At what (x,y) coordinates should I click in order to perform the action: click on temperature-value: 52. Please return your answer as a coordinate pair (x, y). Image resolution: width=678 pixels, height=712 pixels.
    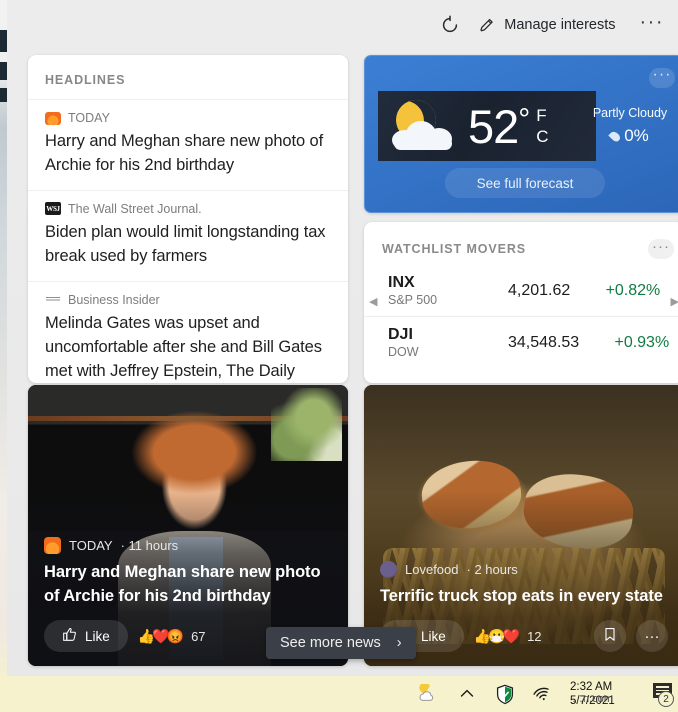
    Looking at the image, I should click on (493, 126).